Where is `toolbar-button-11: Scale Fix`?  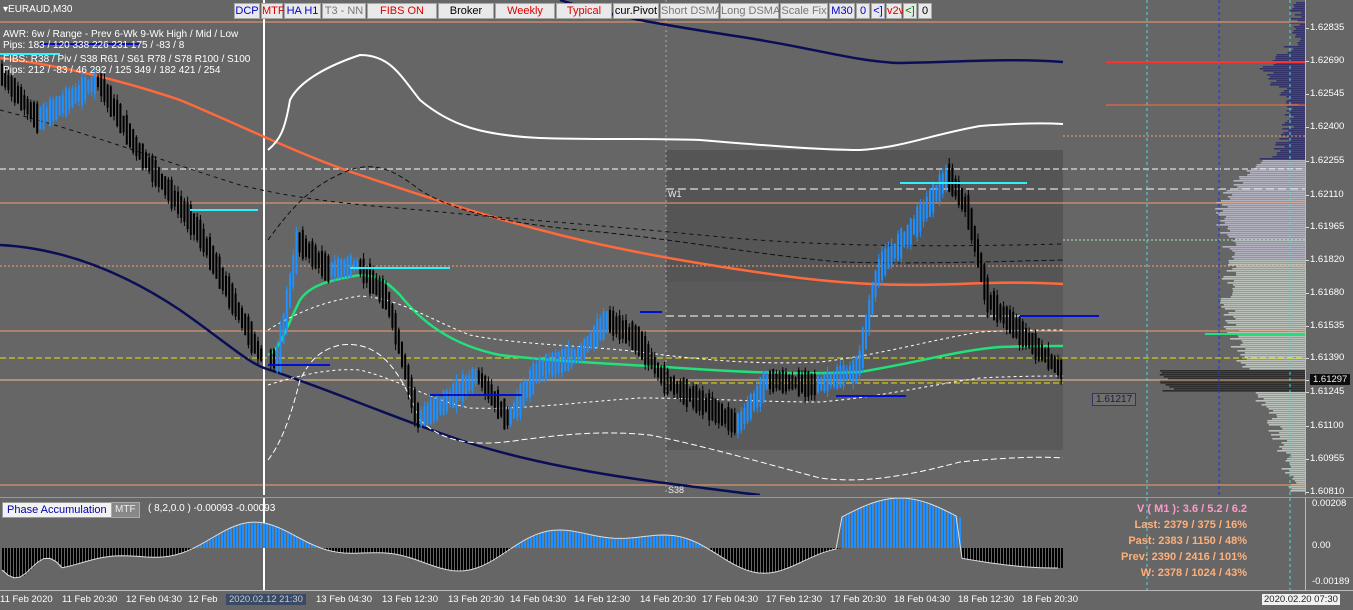
toolbar-button-11: Scale Fix is located at coordinates (804, 11).